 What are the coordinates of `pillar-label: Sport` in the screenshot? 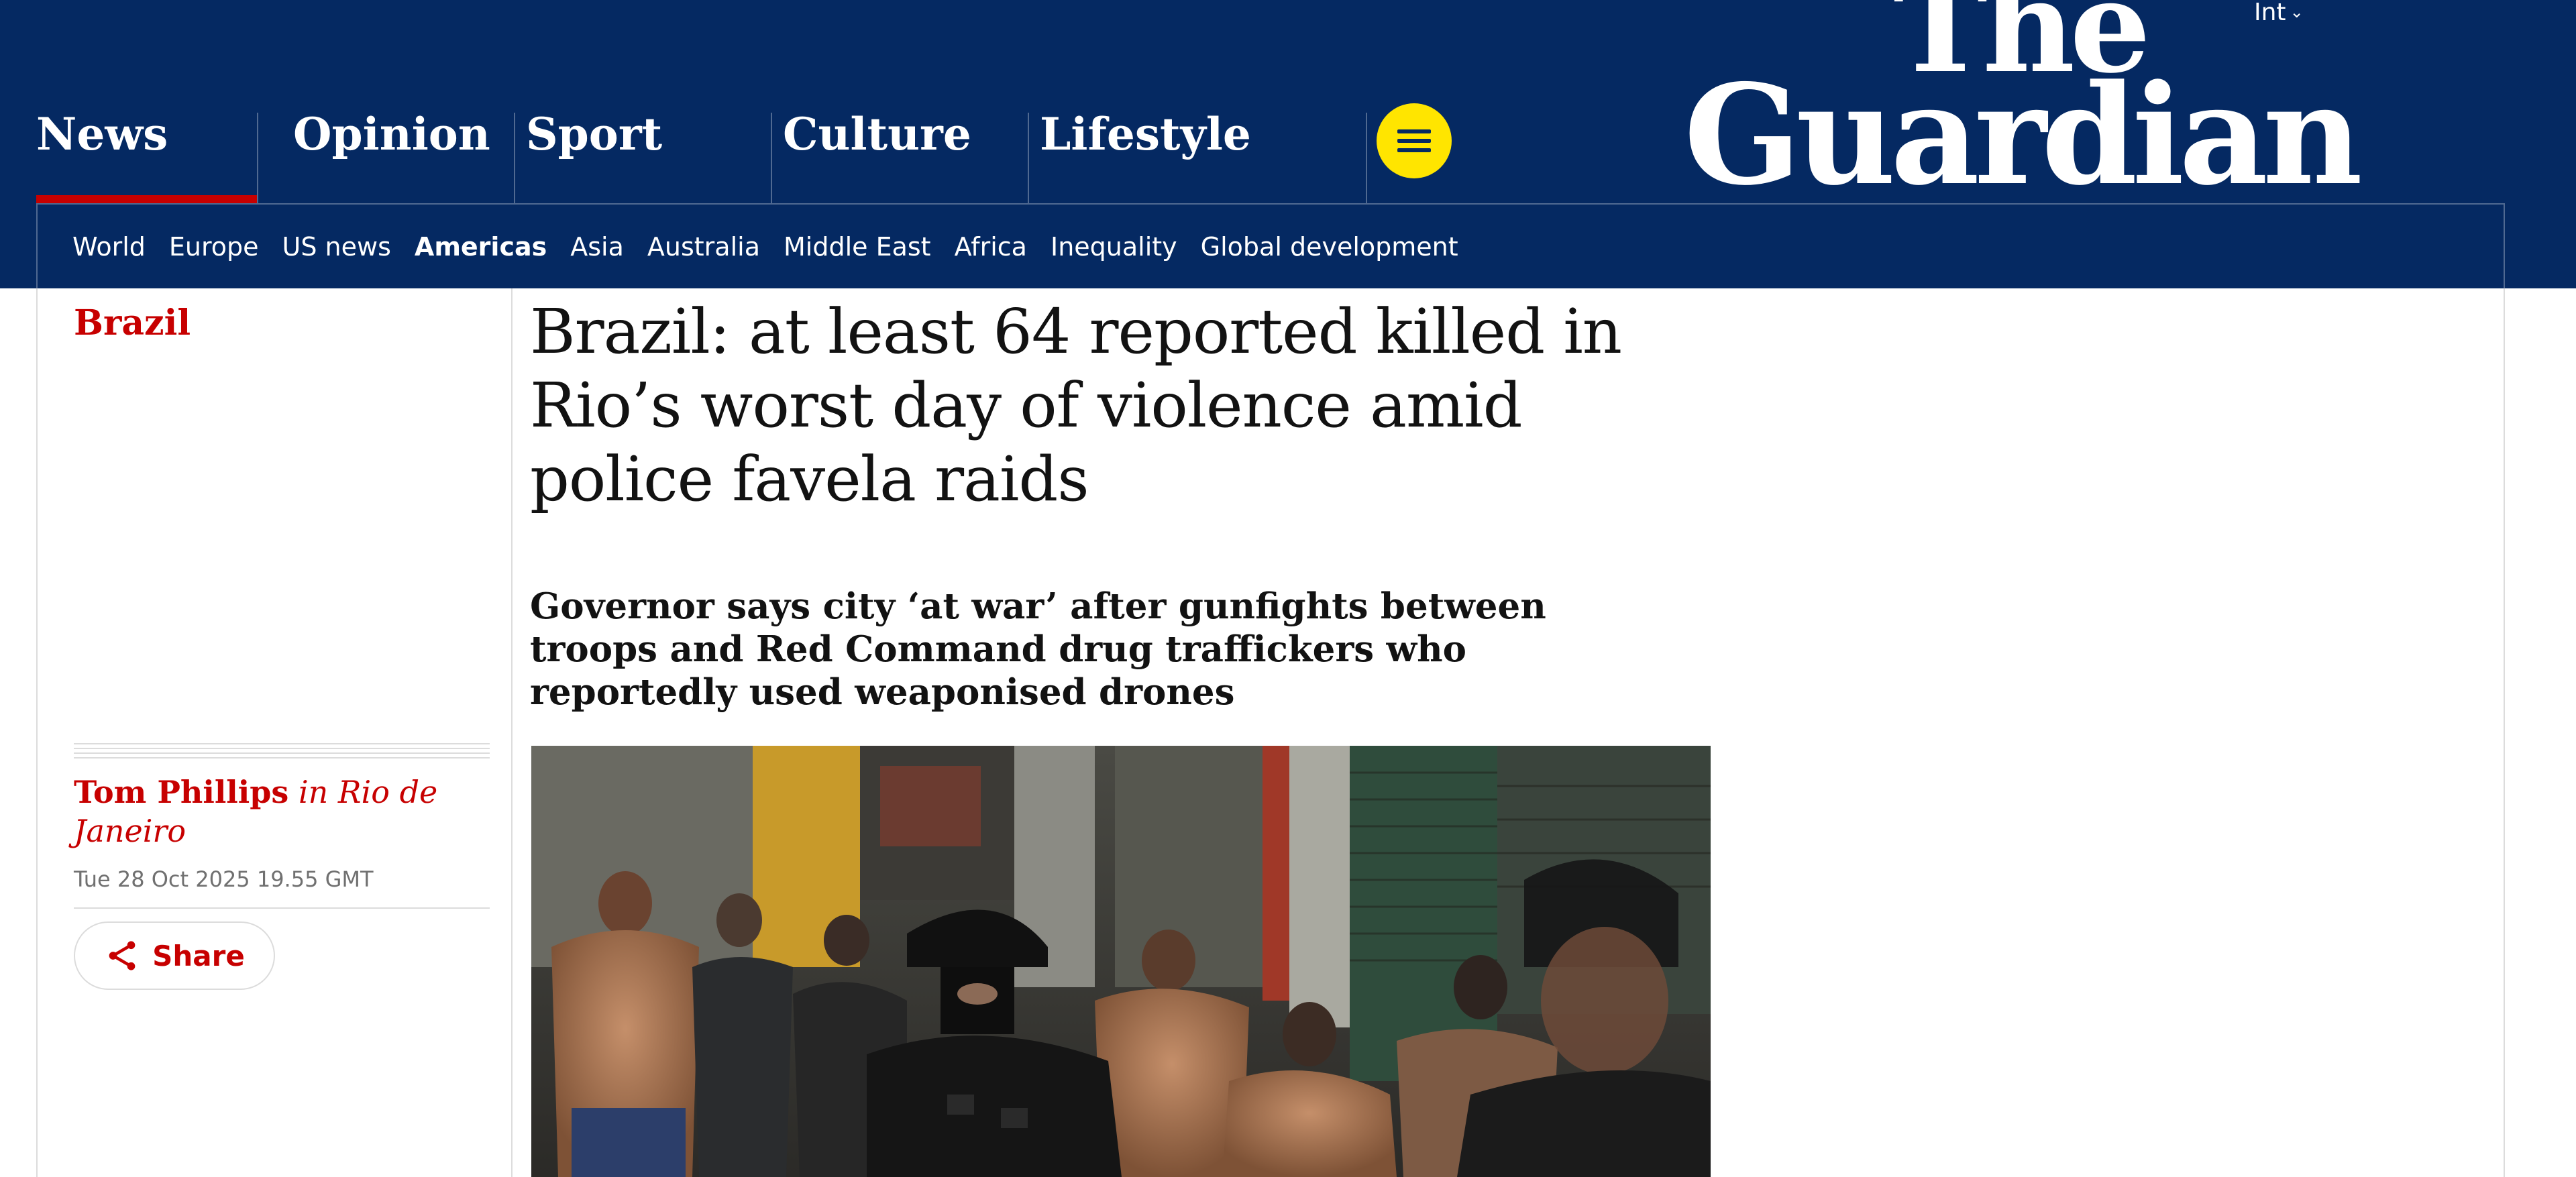 It's located at (594, 134).